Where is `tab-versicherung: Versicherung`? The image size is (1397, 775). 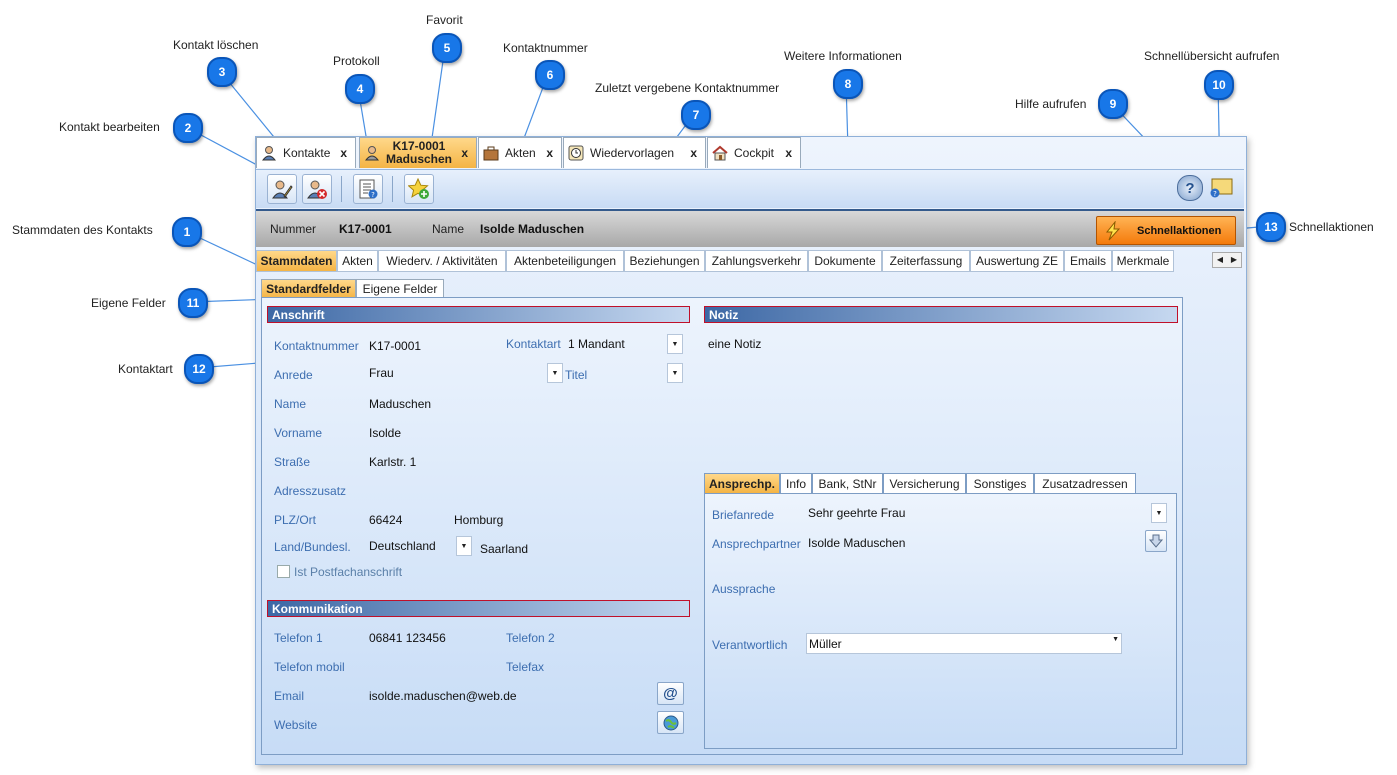
tab-versicherung: Versicherung is located at coordinates (924, 483).